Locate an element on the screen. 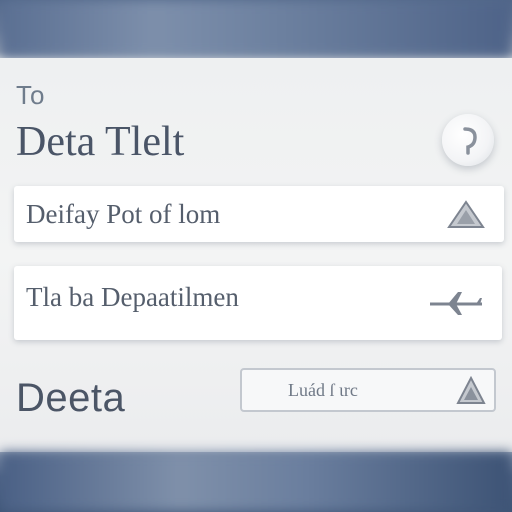 This screenshot has height=512, width=512. page-title: Deta Tlelt is located at coordinates (100, 142).